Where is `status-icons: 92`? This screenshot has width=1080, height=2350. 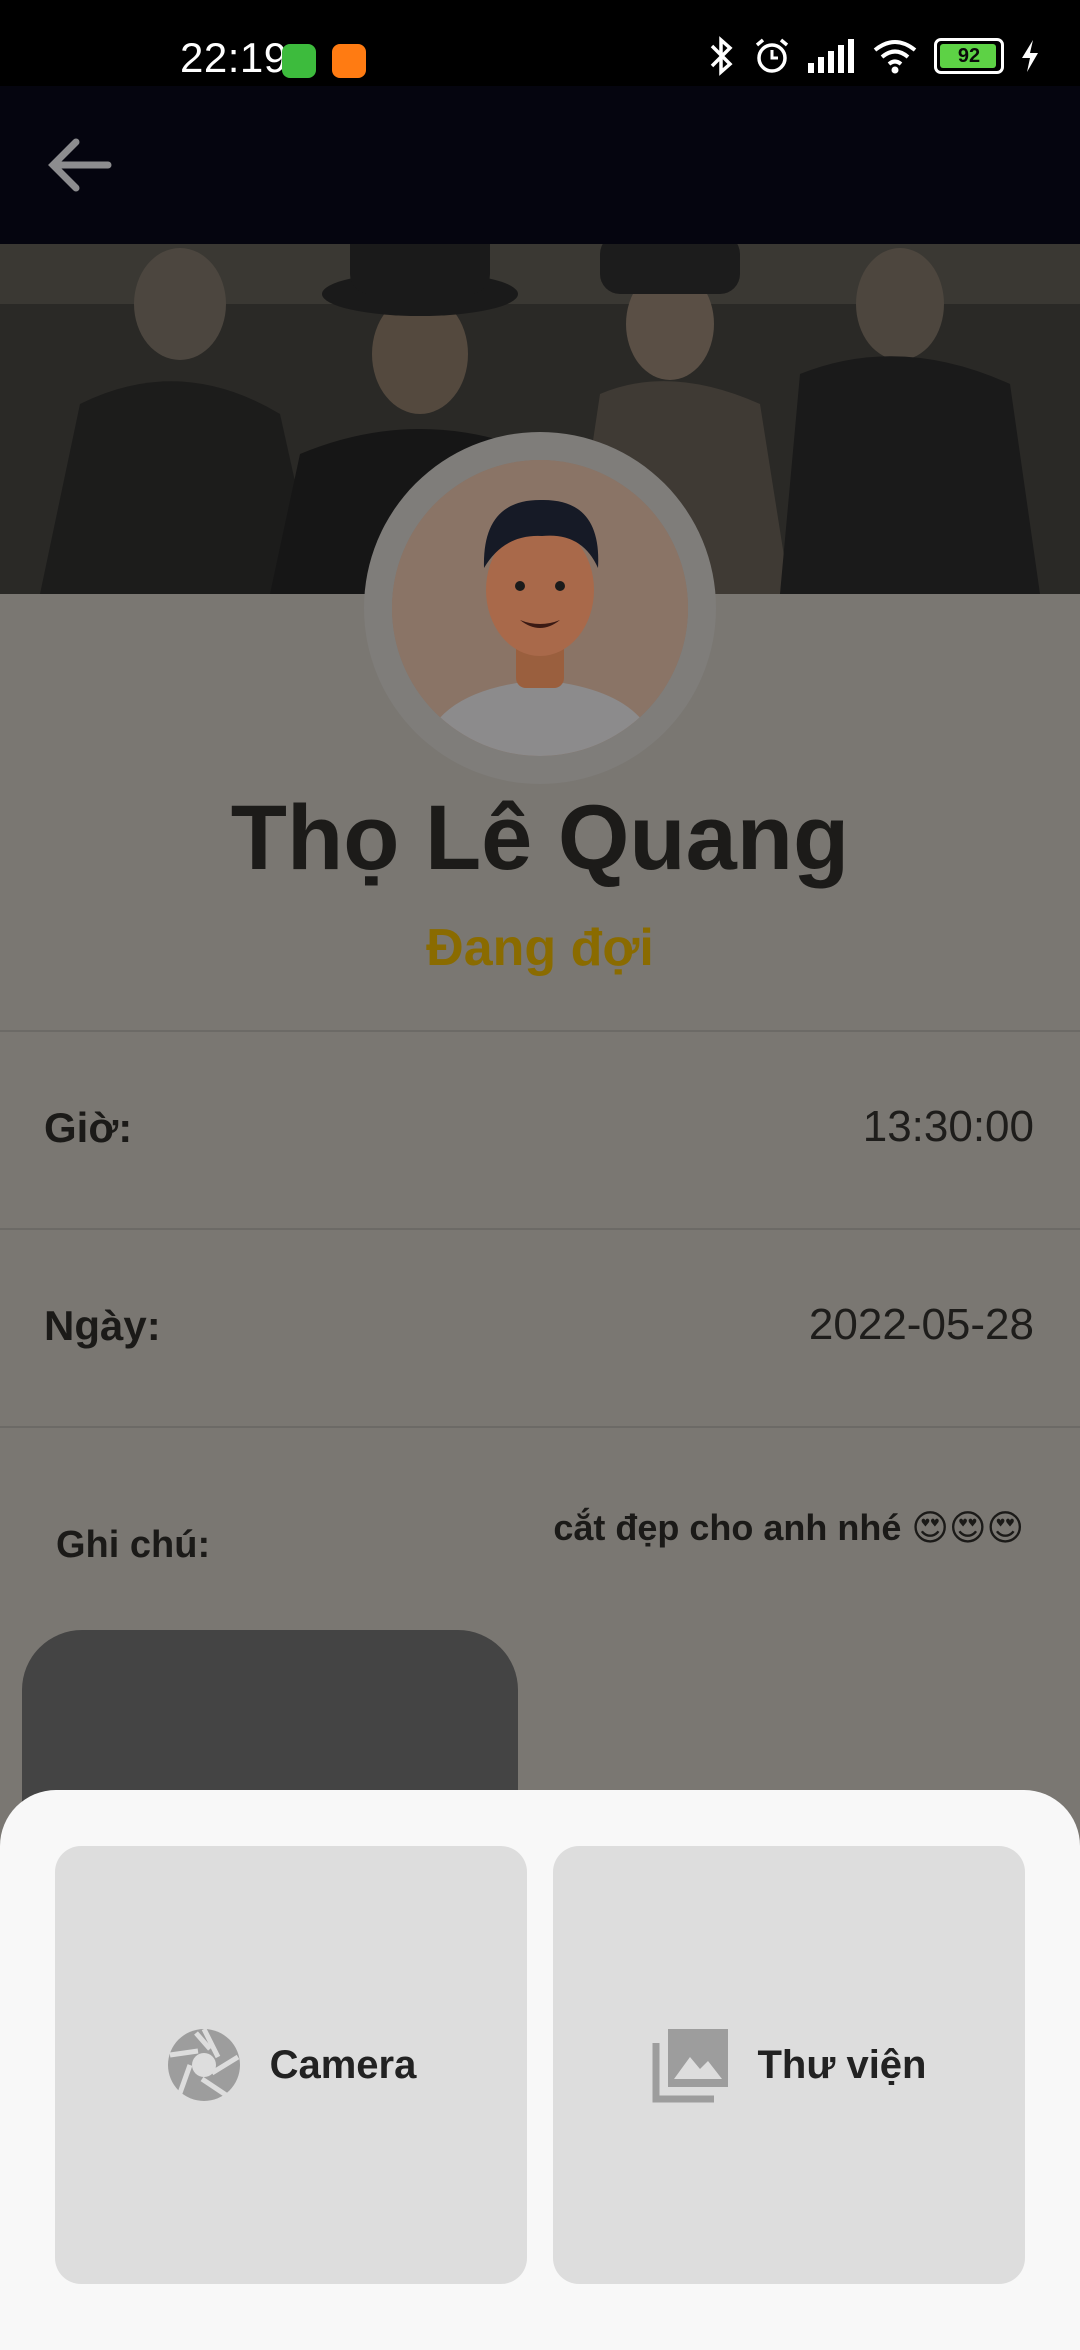 status-icons: 92 is located at coordinates (873, 56).